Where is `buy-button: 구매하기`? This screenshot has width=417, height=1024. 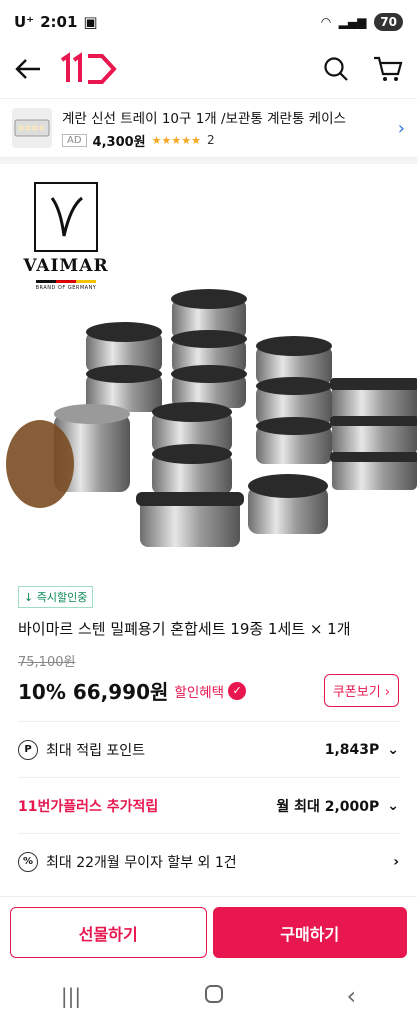 buy-button: 구매하기 is located at coordinates (309, 932).